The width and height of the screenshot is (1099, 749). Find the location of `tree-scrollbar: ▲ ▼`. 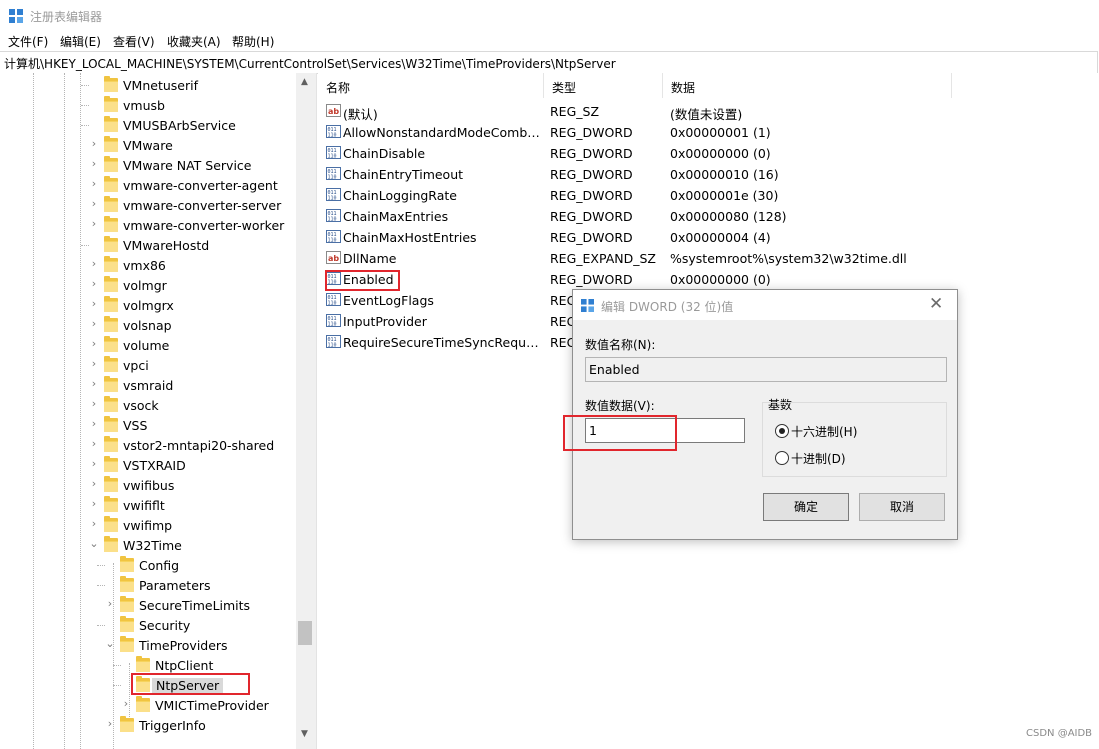

tree-scrollbar: ▲ ▼ is located at coordinates (306, 411).